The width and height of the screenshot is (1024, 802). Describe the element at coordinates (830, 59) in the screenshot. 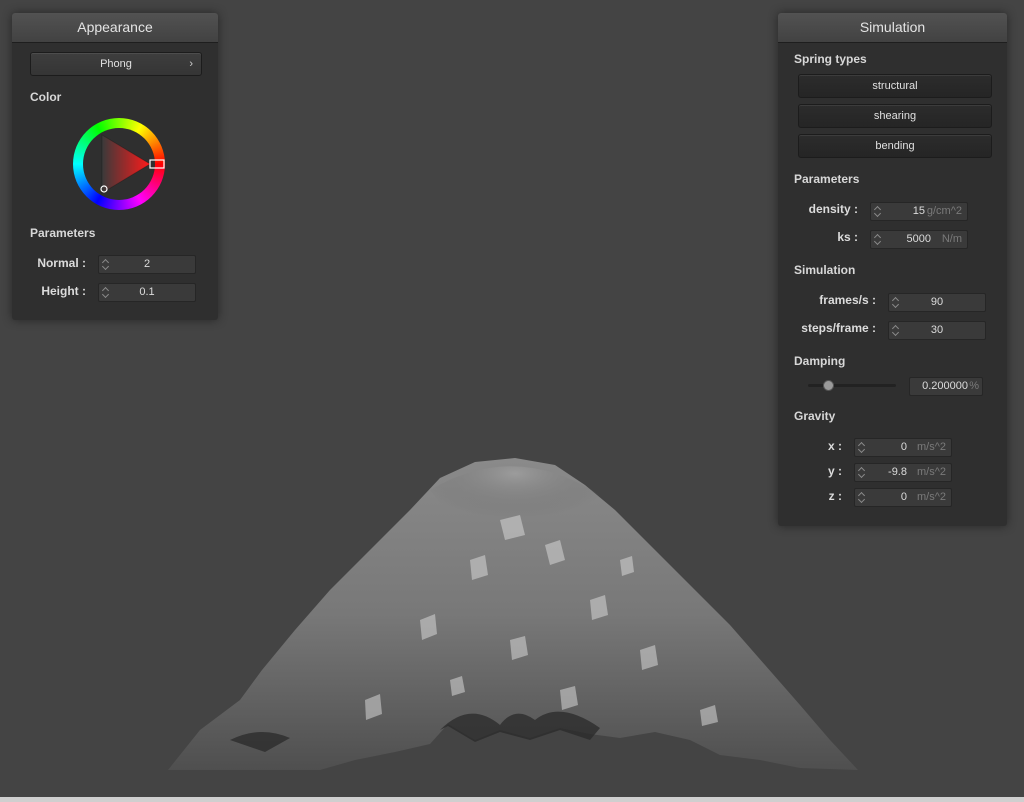

I see `spring-types-label: Spring types` at that location.